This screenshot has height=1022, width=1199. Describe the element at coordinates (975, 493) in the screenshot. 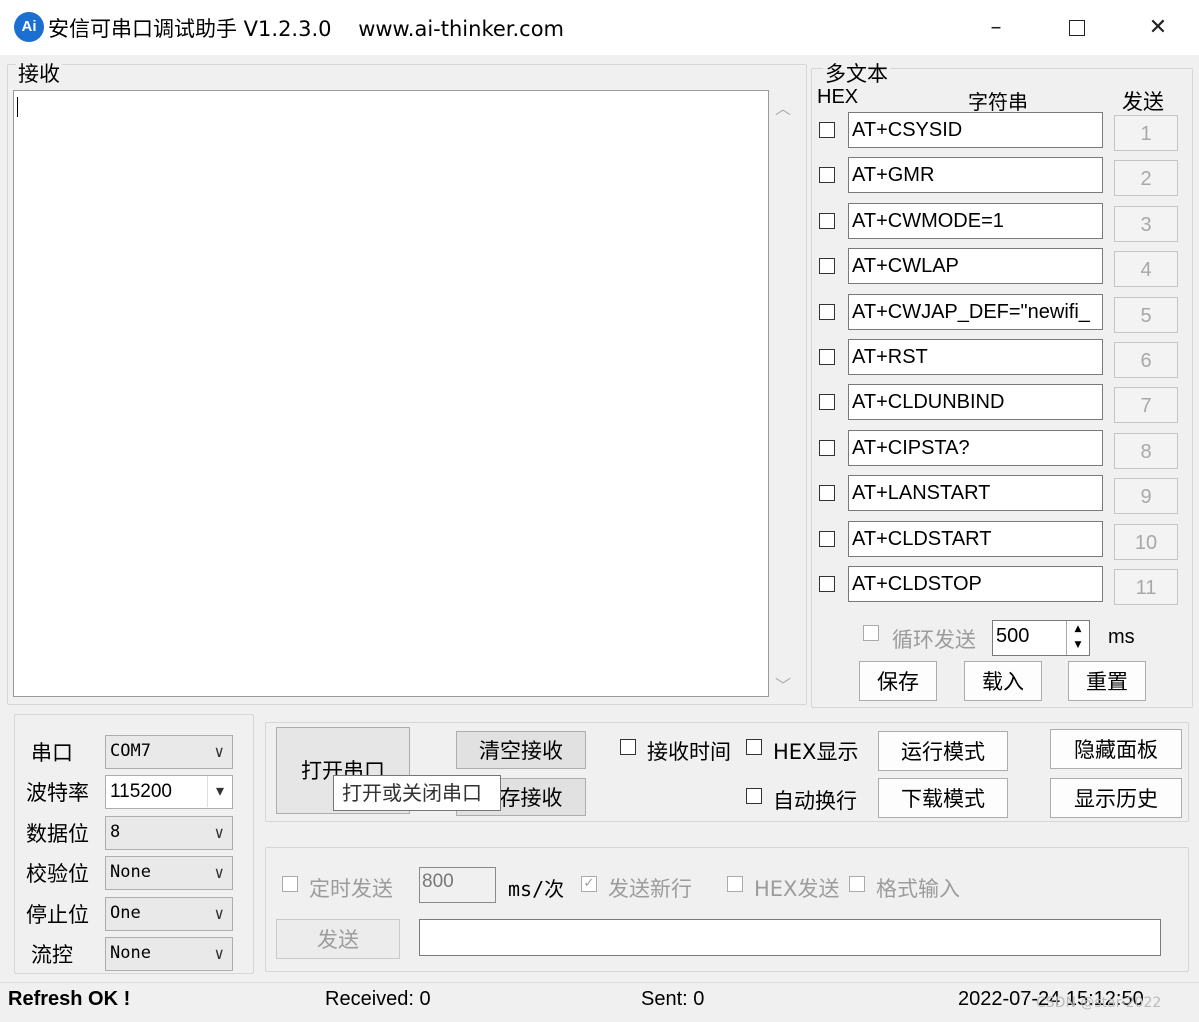

I see `command-input: AT+LANSTART` at that location.